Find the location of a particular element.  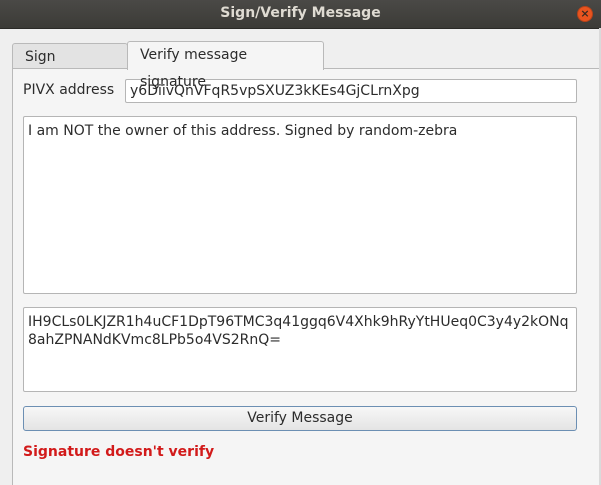

verify-message-button: Verify Message is located at coordinates (300, 418).